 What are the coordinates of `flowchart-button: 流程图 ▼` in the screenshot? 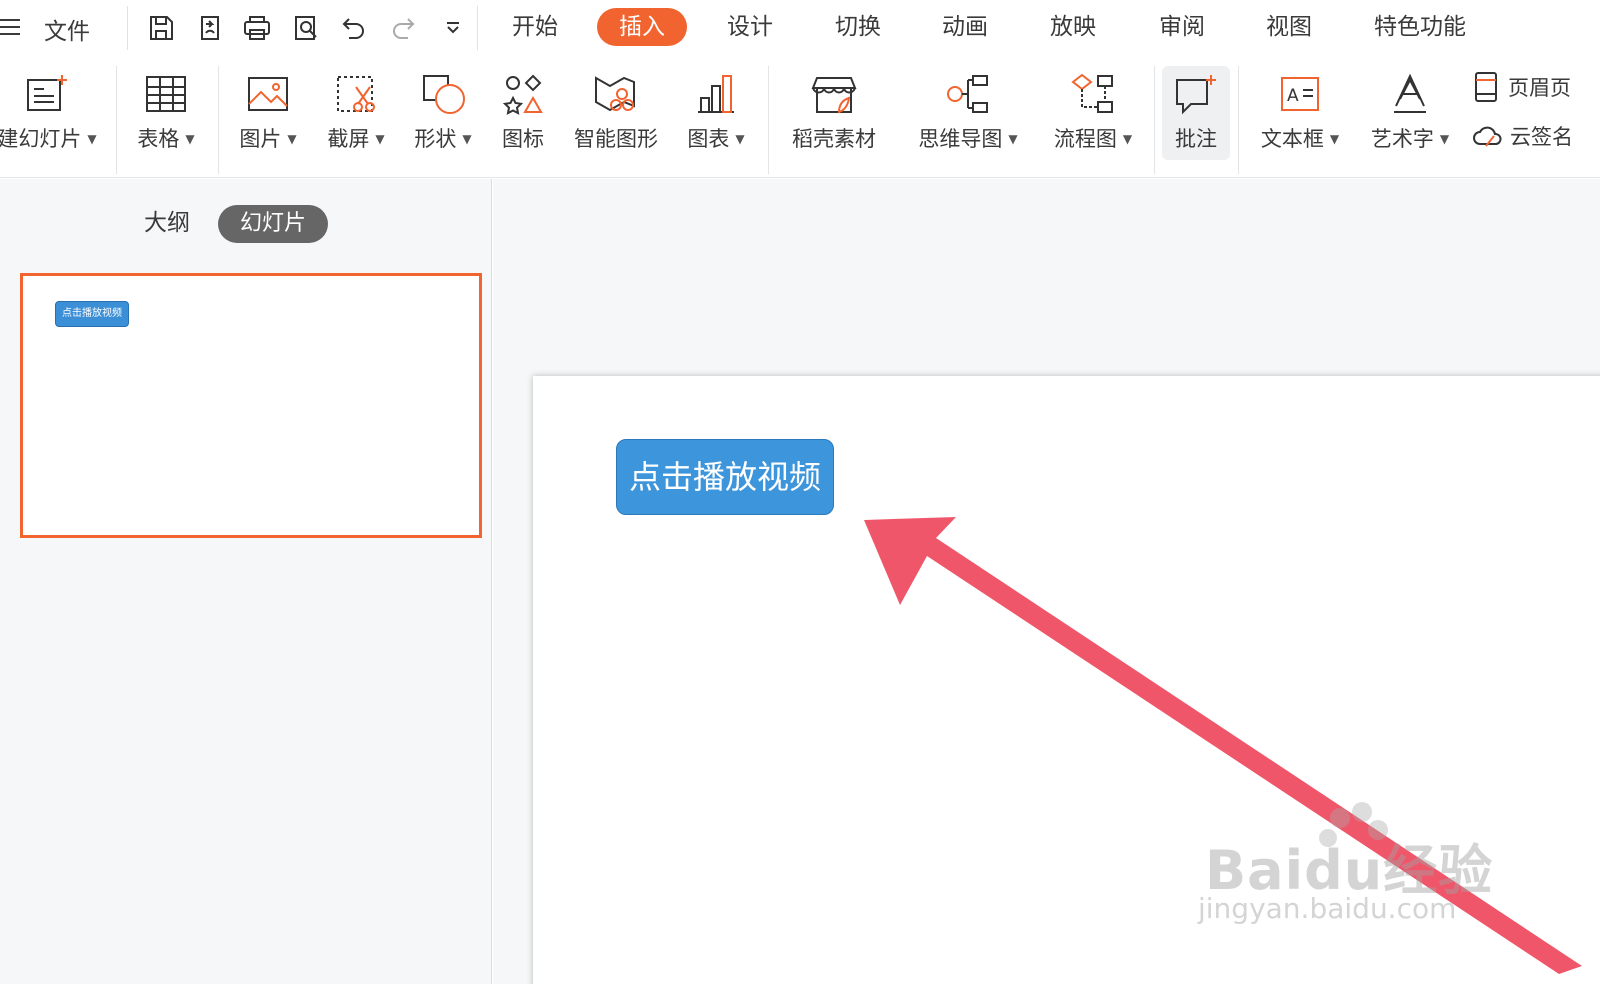 It's located at (1093, 118).